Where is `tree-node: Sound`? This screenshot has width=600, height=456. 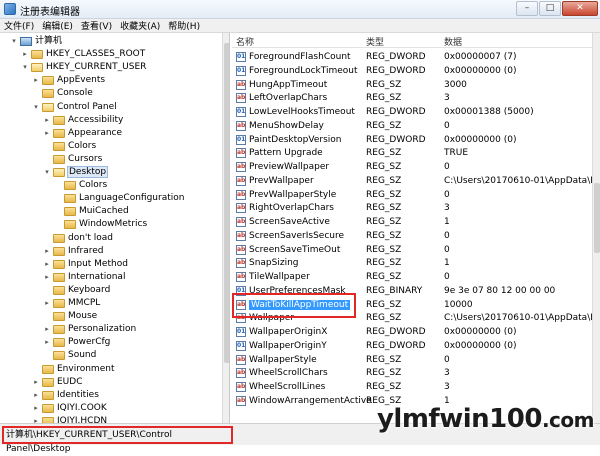 tree-node: Sound is located at coordinates (69, 355).